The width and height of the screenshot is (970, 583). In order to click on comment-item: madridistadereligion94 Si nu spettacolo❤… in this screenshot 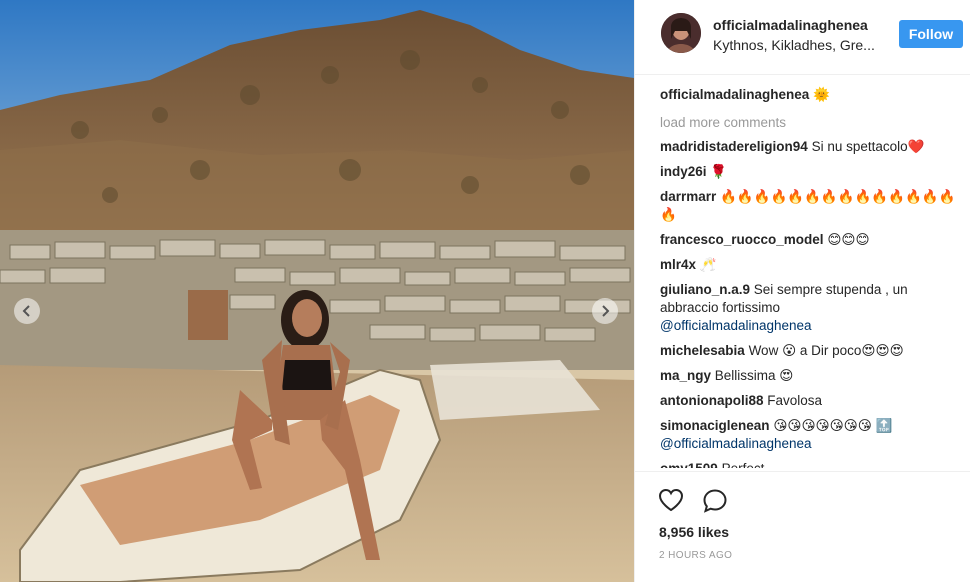, I will do `click(810, 147)`.